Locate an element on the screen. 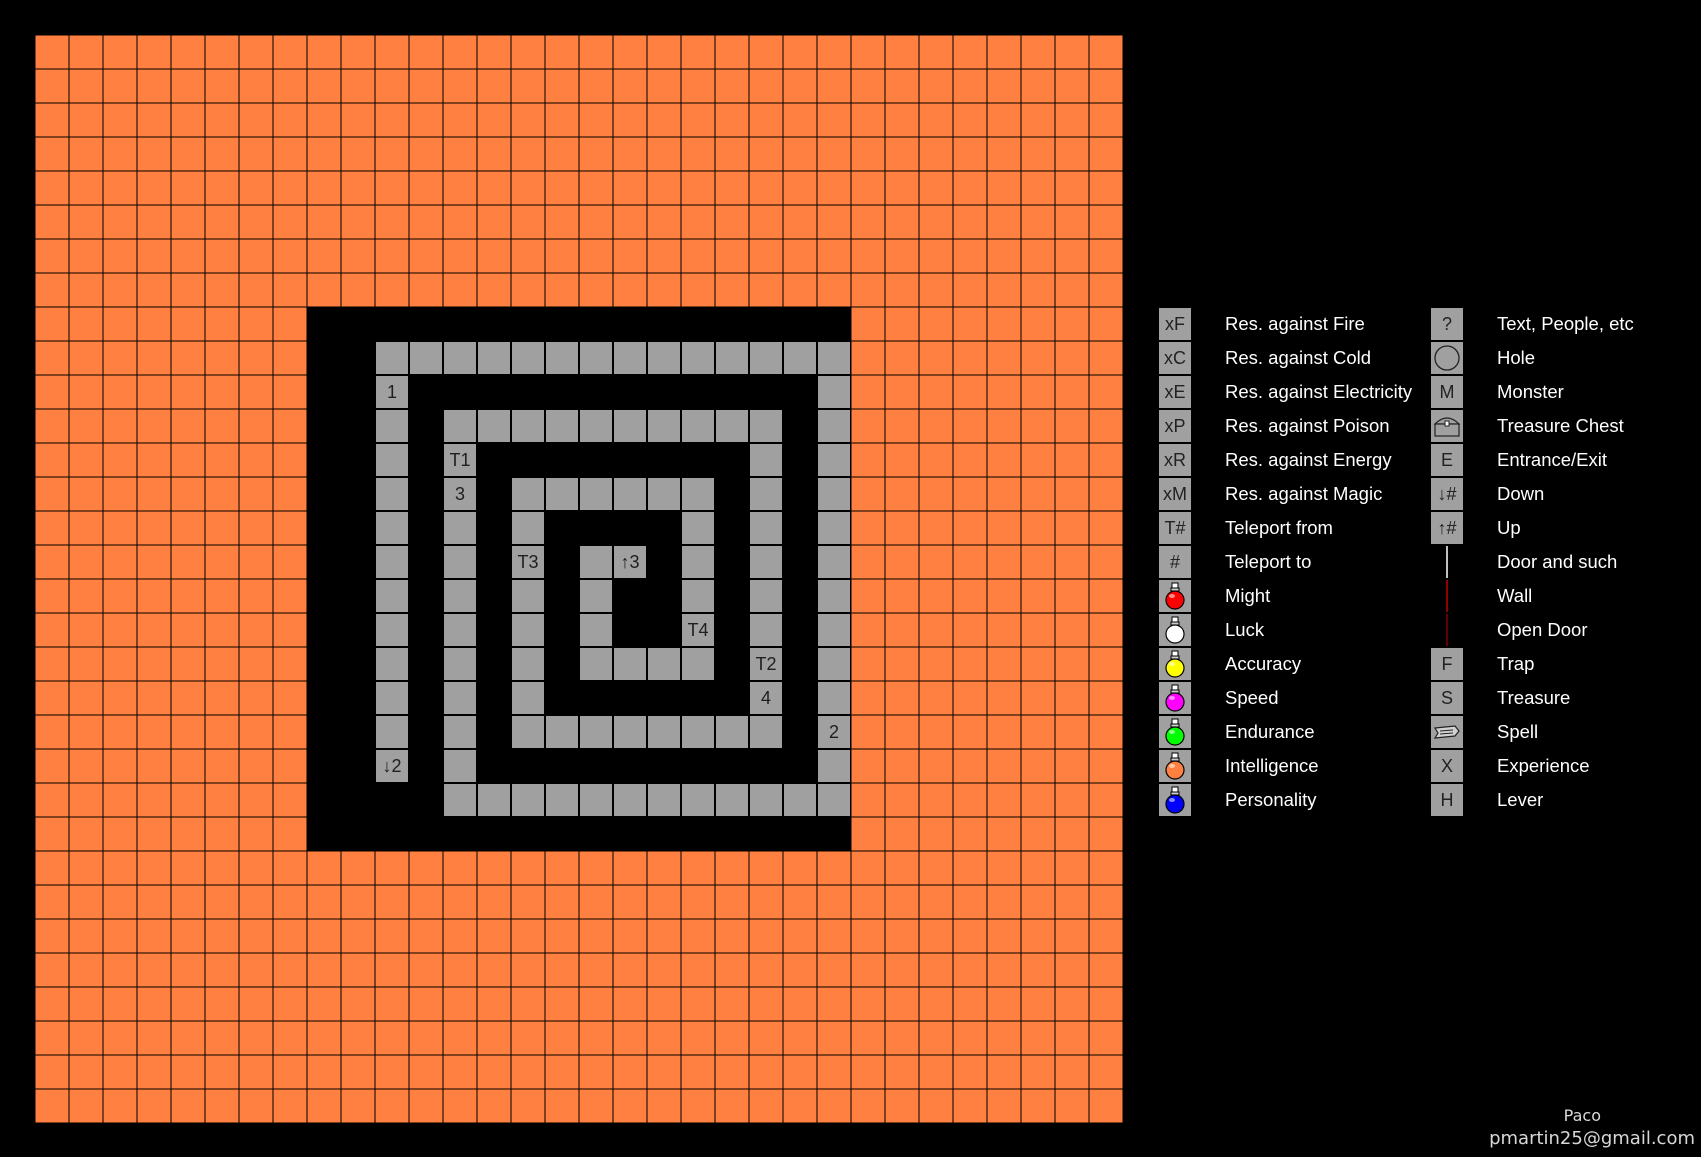  legend-label: Monster is located at coordinates (1530, 391).